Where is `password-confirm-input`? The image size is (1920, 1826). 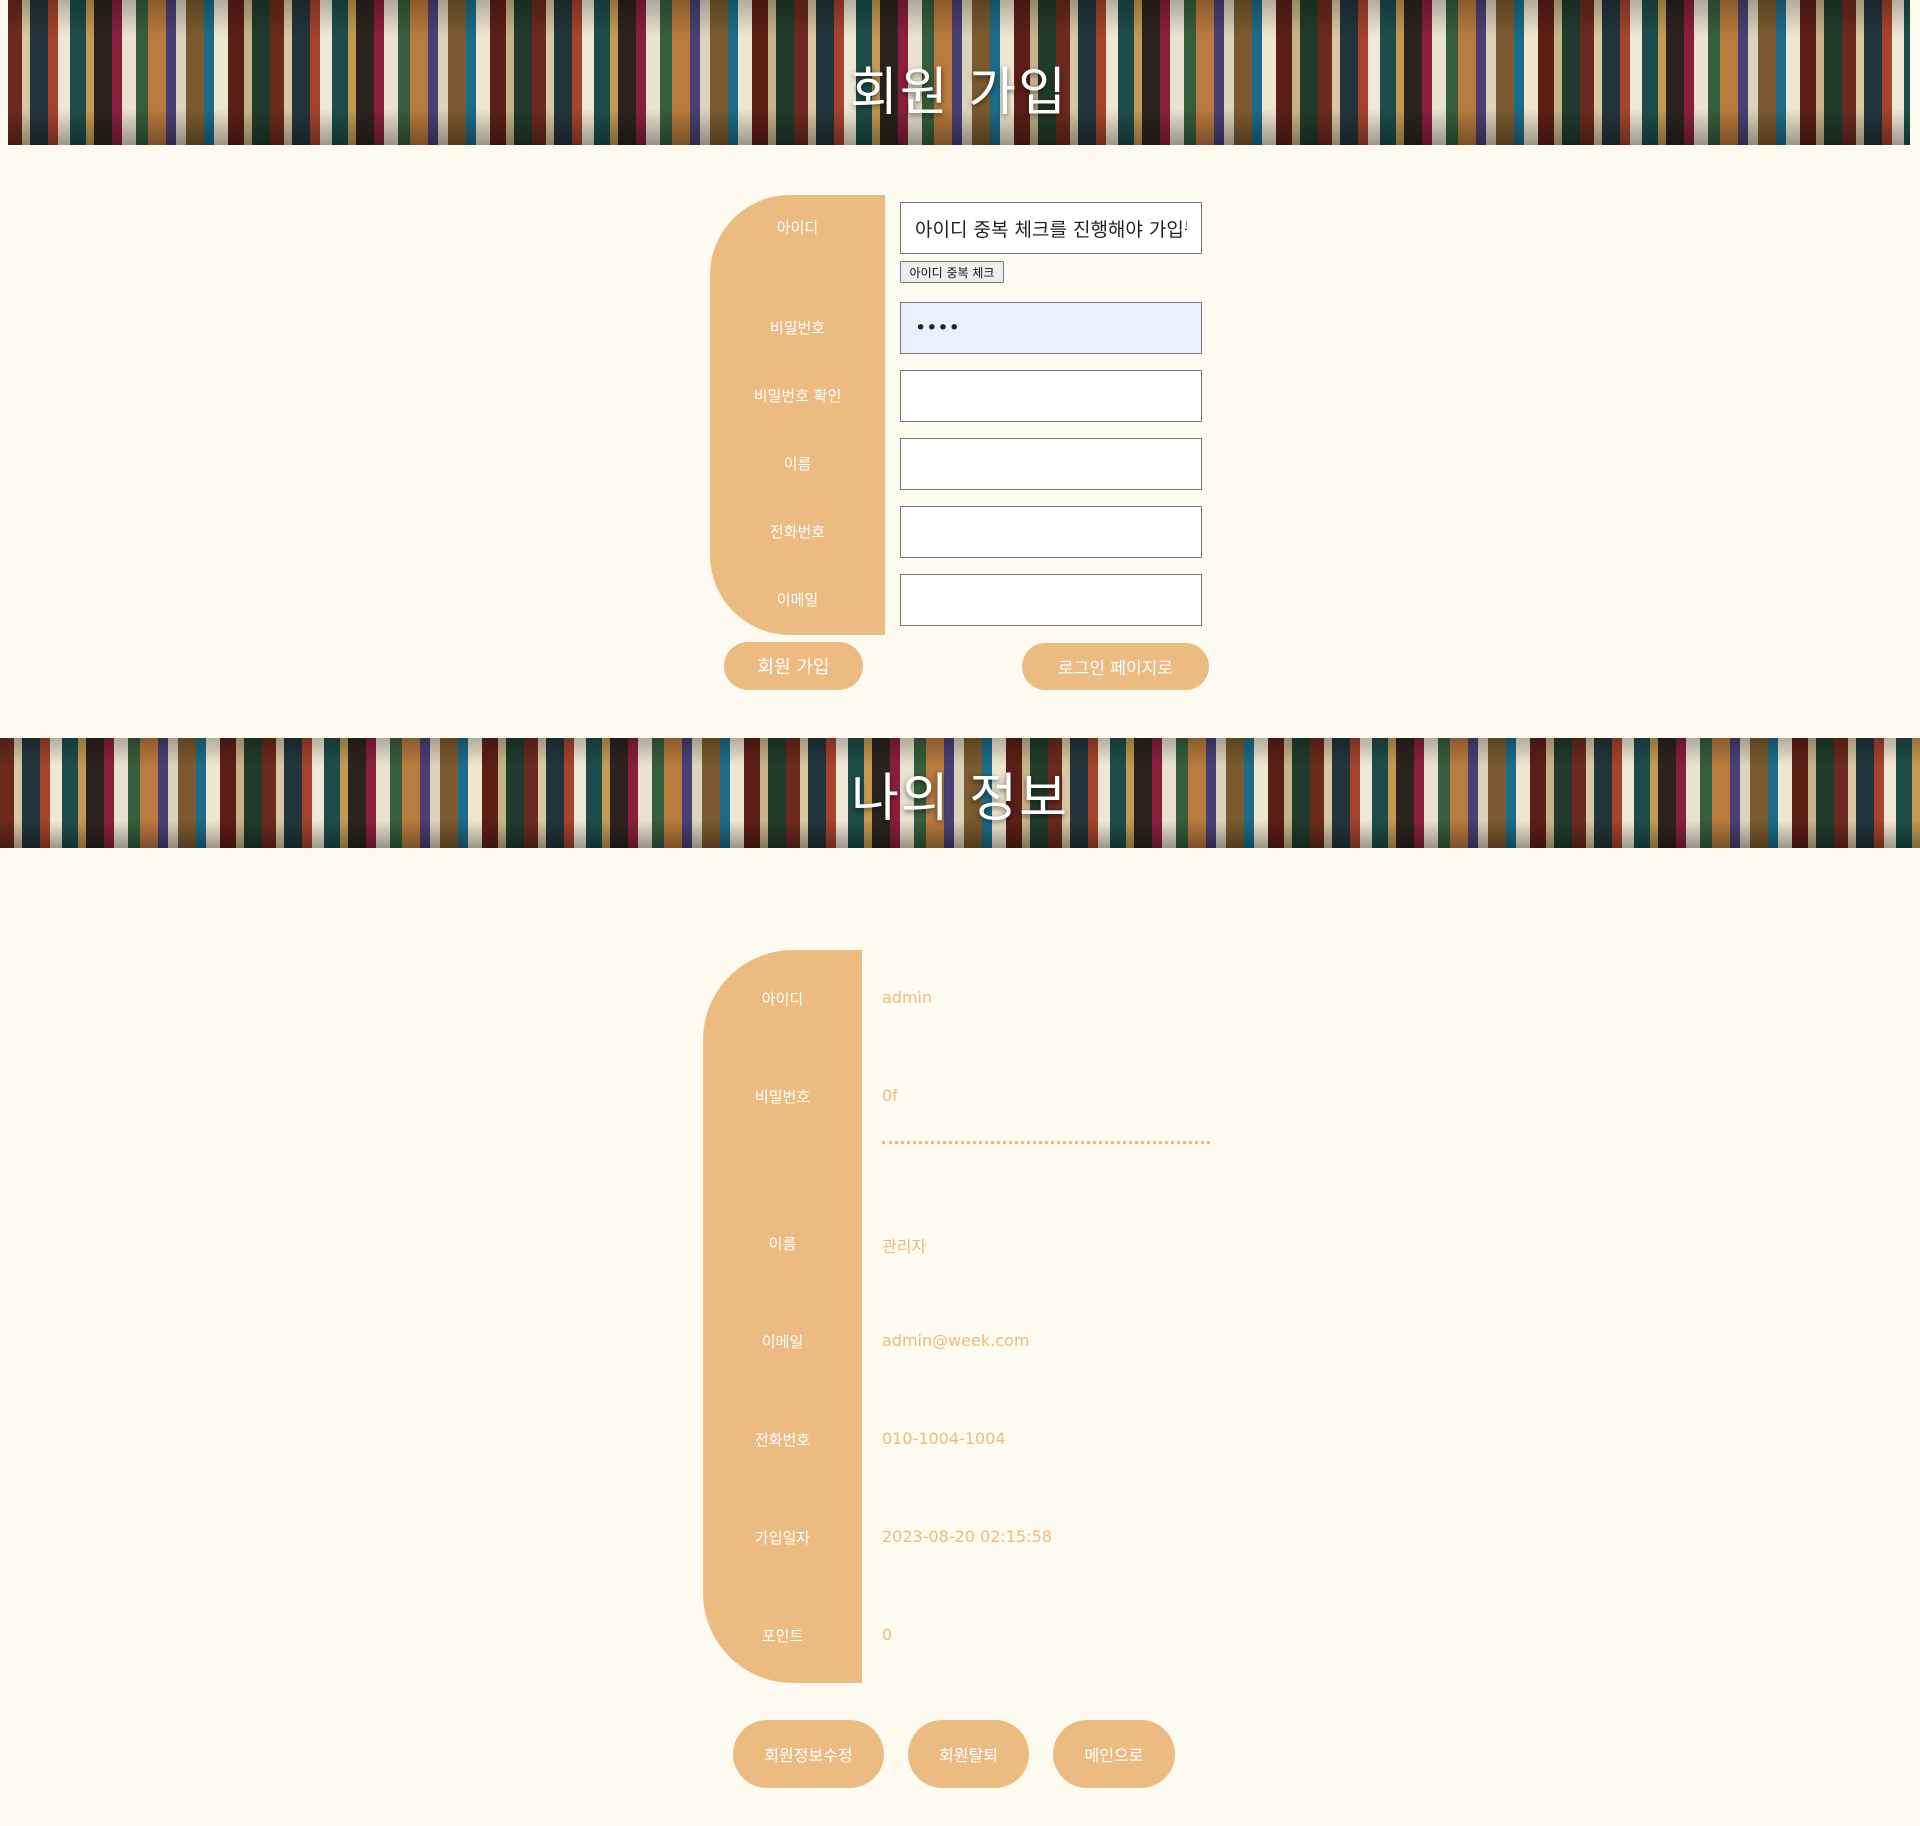 password-confirm-input is located at coordinates (1051, 396).